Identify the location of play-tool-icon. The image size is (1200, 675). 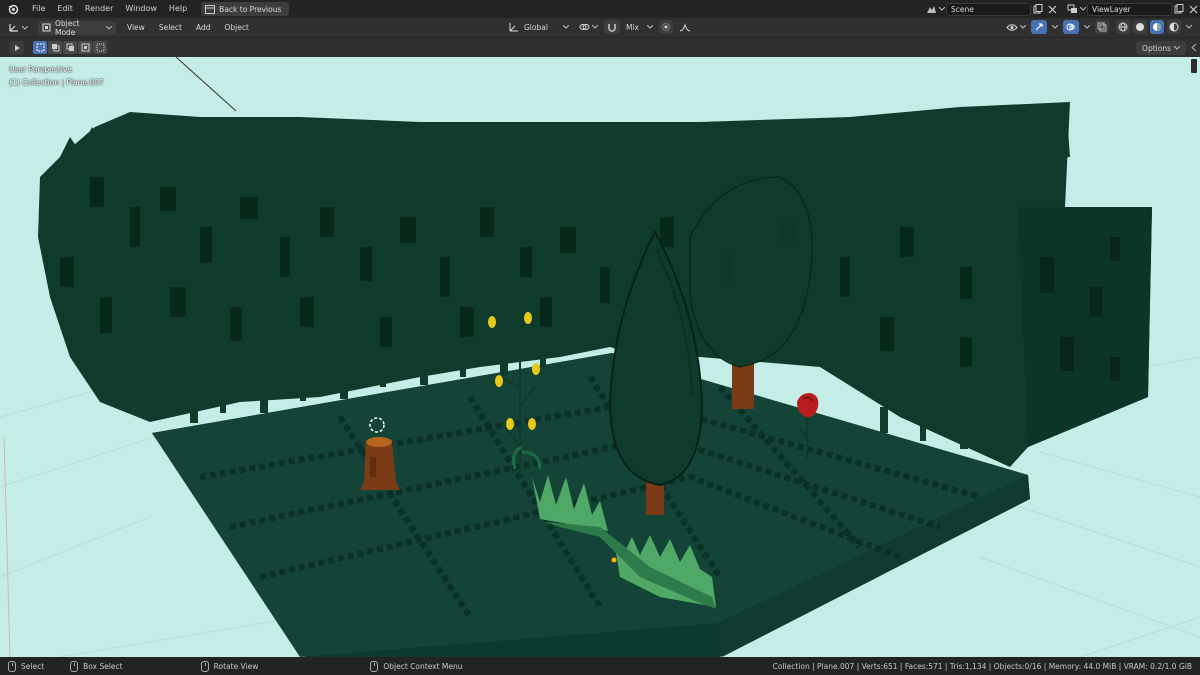
(17, 47).